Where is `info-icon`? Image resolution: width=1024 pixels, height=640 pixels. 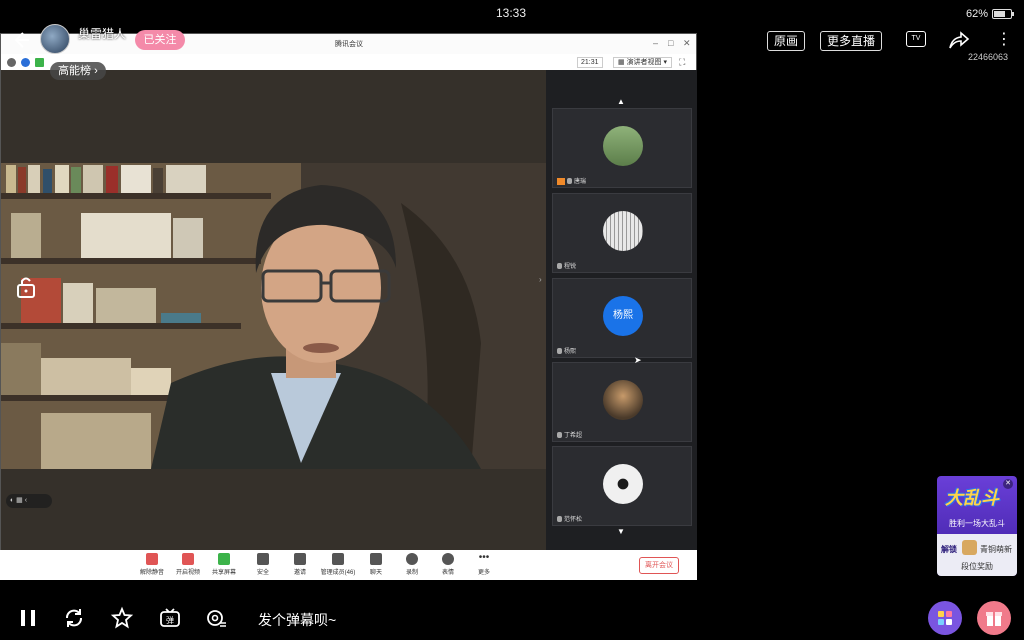
info-icon is located at coordinates (11, 62).